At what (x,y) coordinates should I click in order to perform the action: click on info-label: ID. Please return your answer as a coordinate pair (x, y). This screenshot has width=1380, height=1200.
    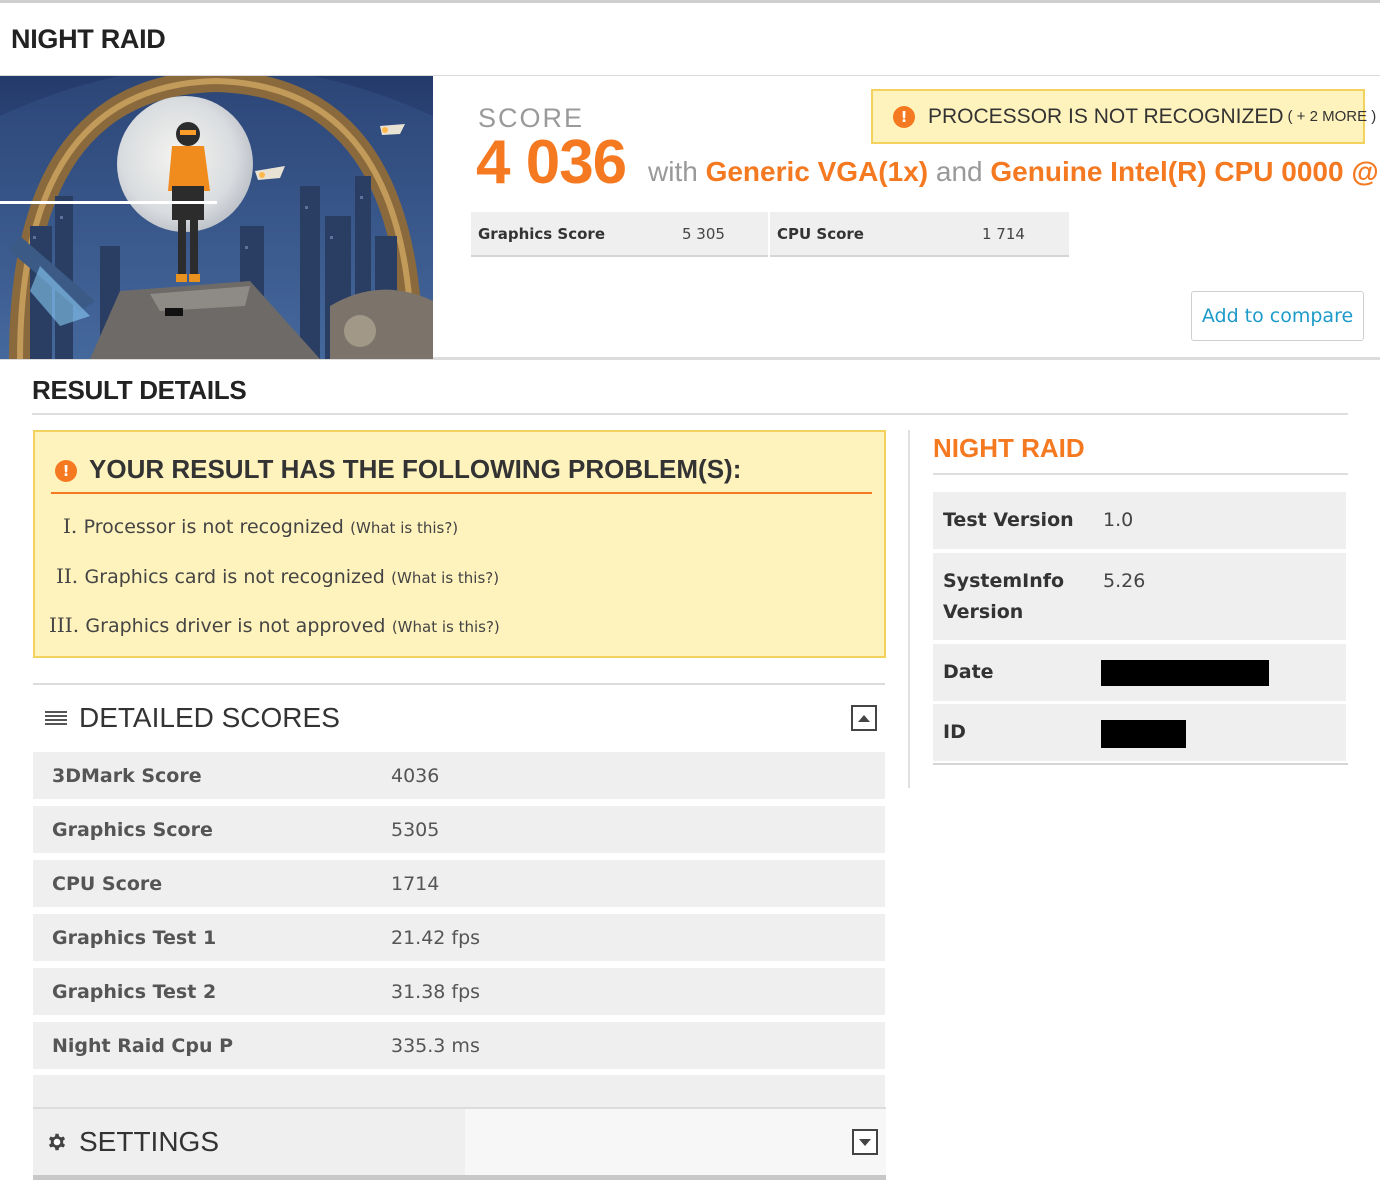
    Looking at the image, I should click on (954, 732).